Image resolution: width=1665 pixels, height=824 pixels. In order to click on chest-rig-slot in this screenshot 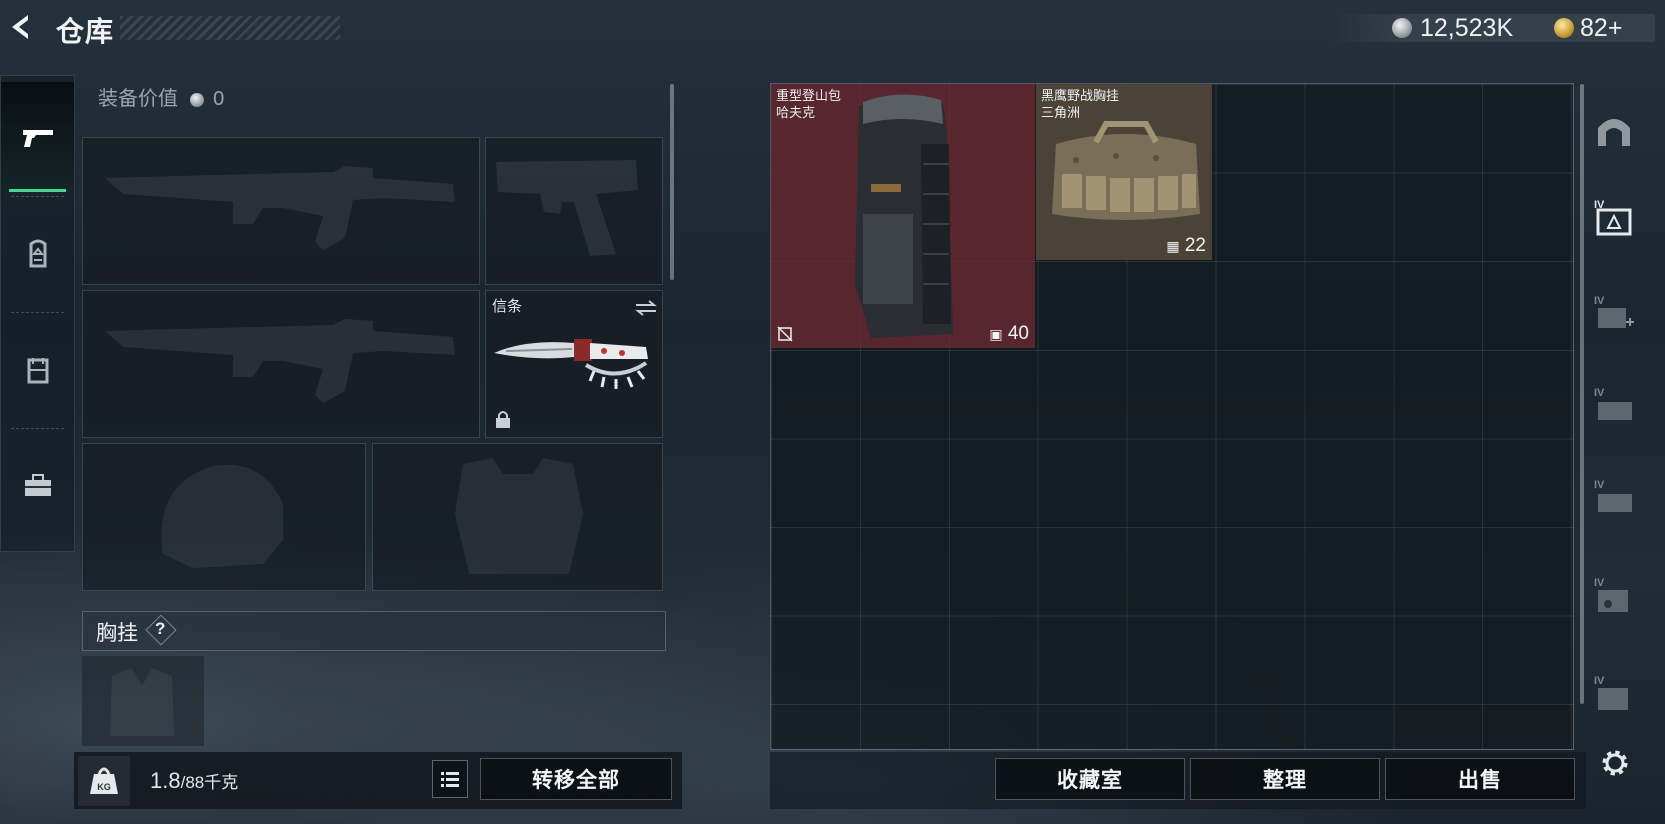, I will do `click(143, 701)`.